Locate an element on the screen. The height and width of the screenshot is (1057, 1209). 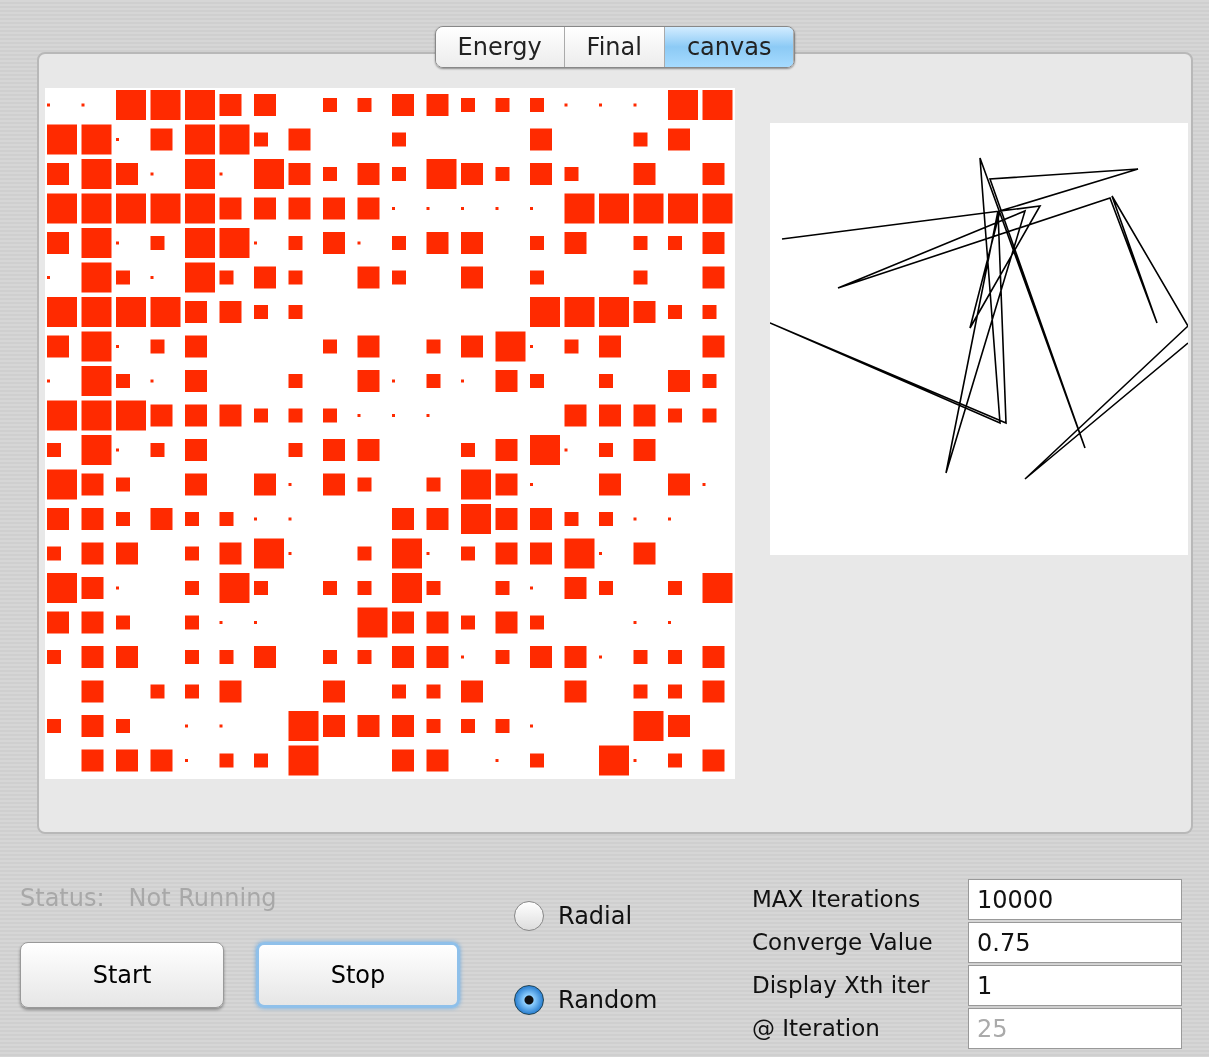
tab: Energy is located at coordinates (500, 47).